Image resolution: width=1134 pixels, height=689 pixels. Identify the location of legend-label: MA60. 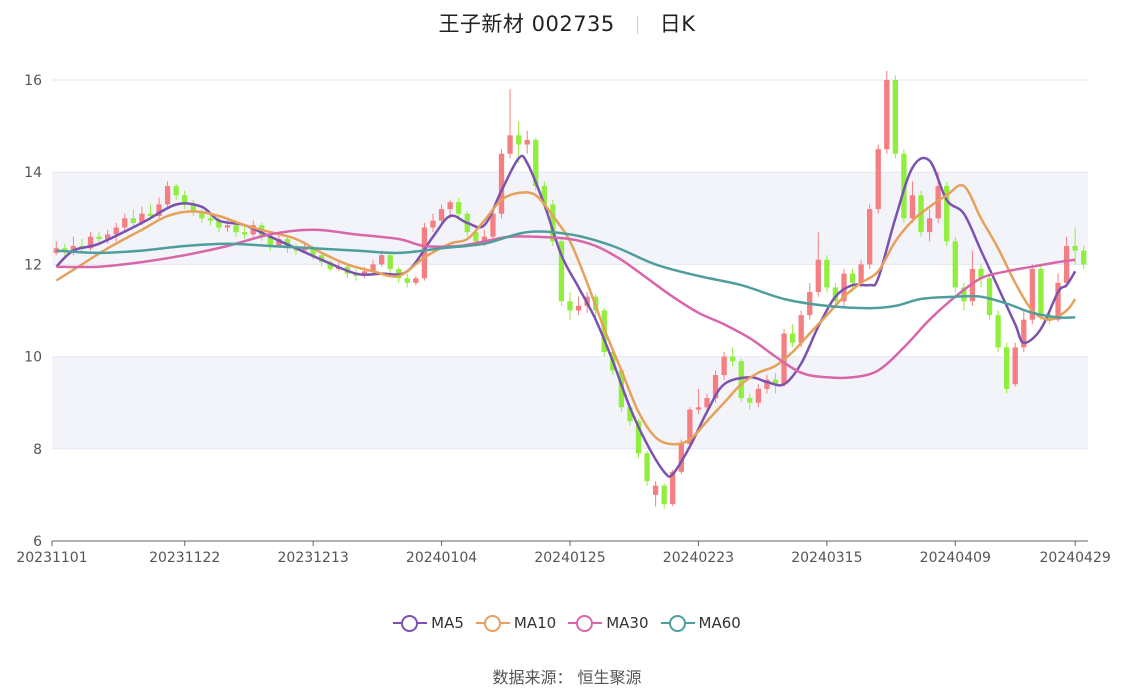
(719, 623).